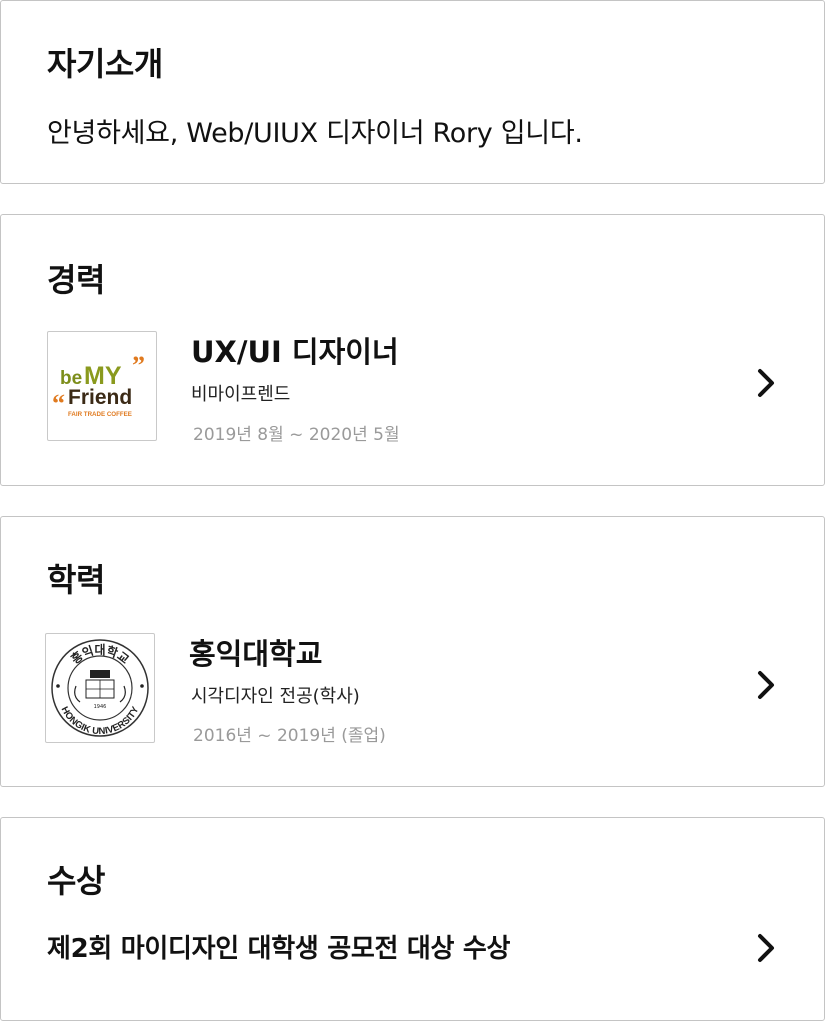  I want to click on bemyfriend-logo: be MY ” “ Friend FAIR TRADE COFFEE, so click(102, 386).